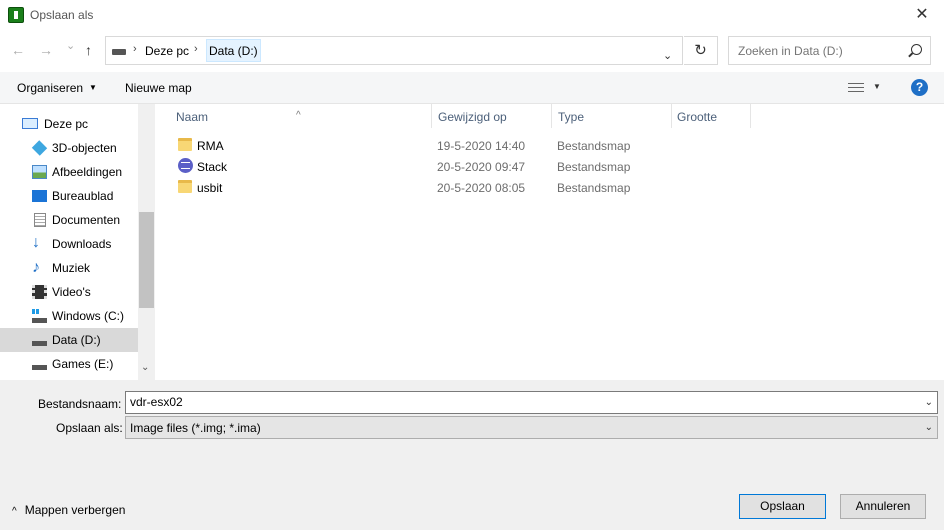 The height and width of the screenshot is (530, 944). What do you see at coordinates (76, 340) in the screenshot?
I see `sidebar-item-label: Data (D:)` at bounding box center [76, 340].